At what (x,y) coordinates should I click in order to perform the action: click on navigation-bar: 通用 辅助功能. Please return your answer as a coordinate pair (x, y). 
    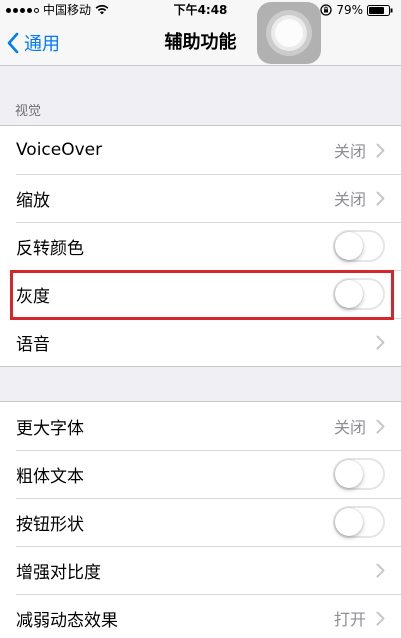
    Looking at the image, I should click on (200, 43).